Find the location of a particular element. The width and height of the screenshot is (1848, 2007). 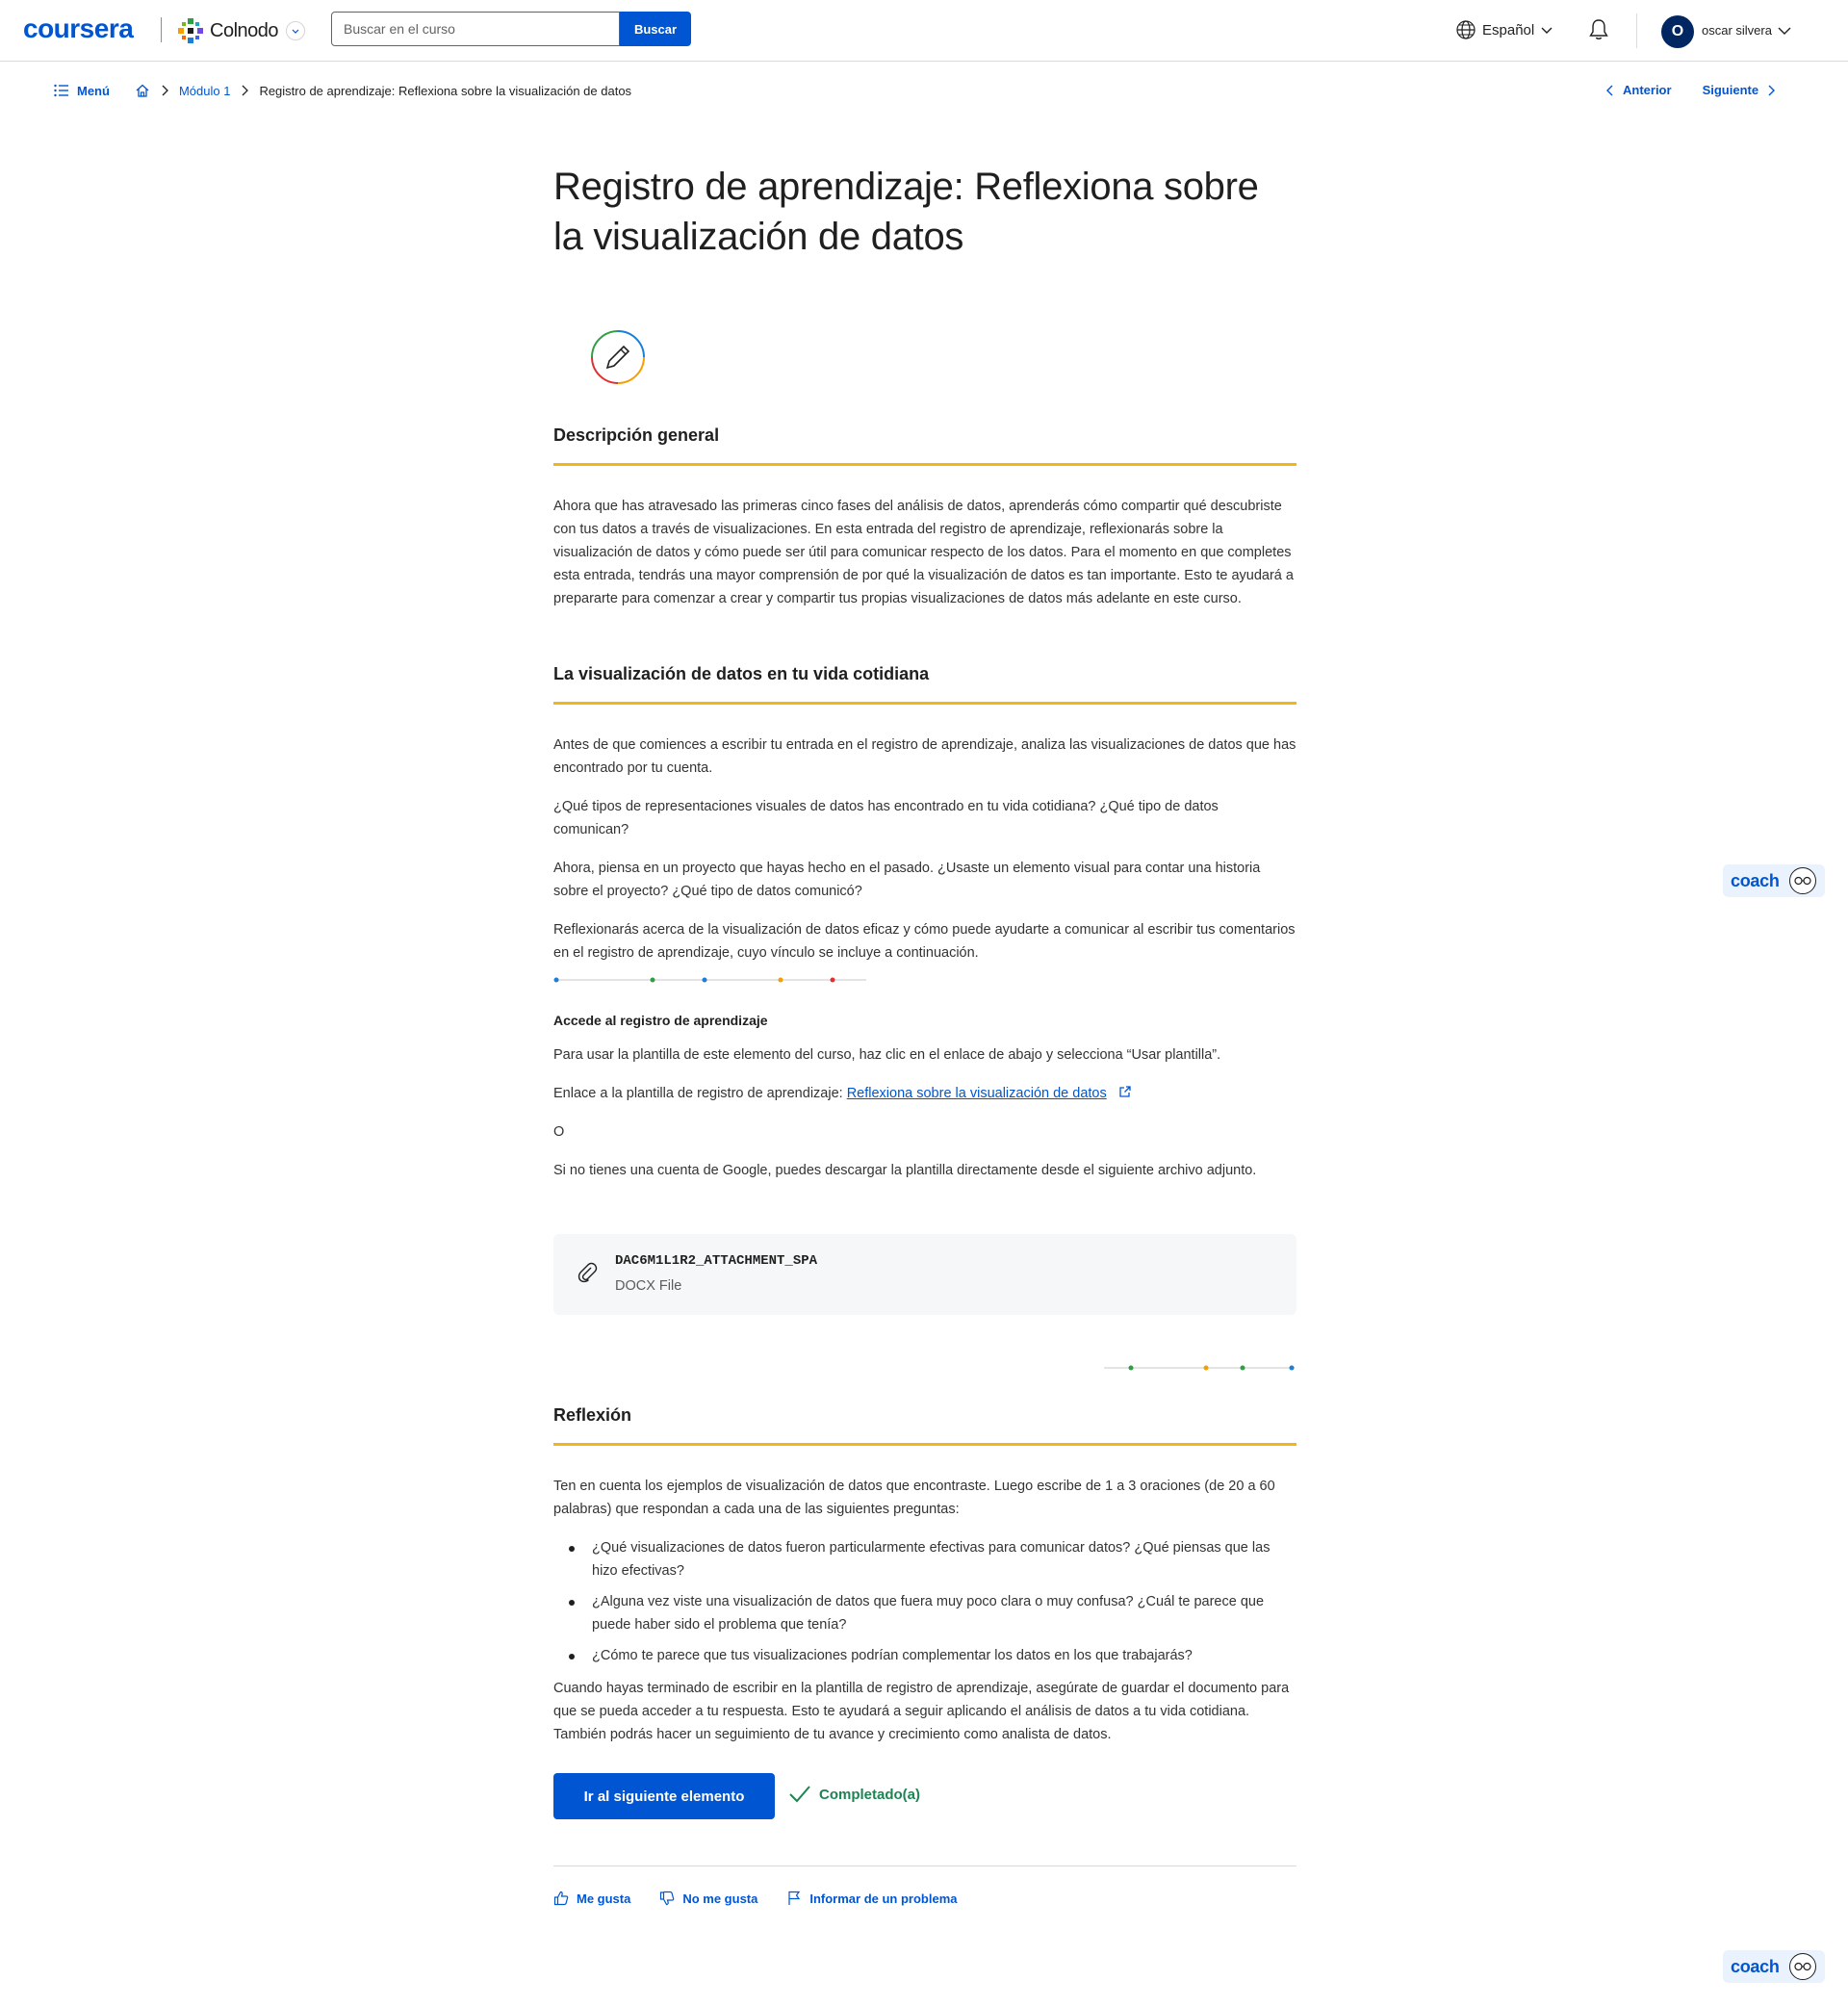

coursera-logo: coursera is located at coordinates (78, 28).